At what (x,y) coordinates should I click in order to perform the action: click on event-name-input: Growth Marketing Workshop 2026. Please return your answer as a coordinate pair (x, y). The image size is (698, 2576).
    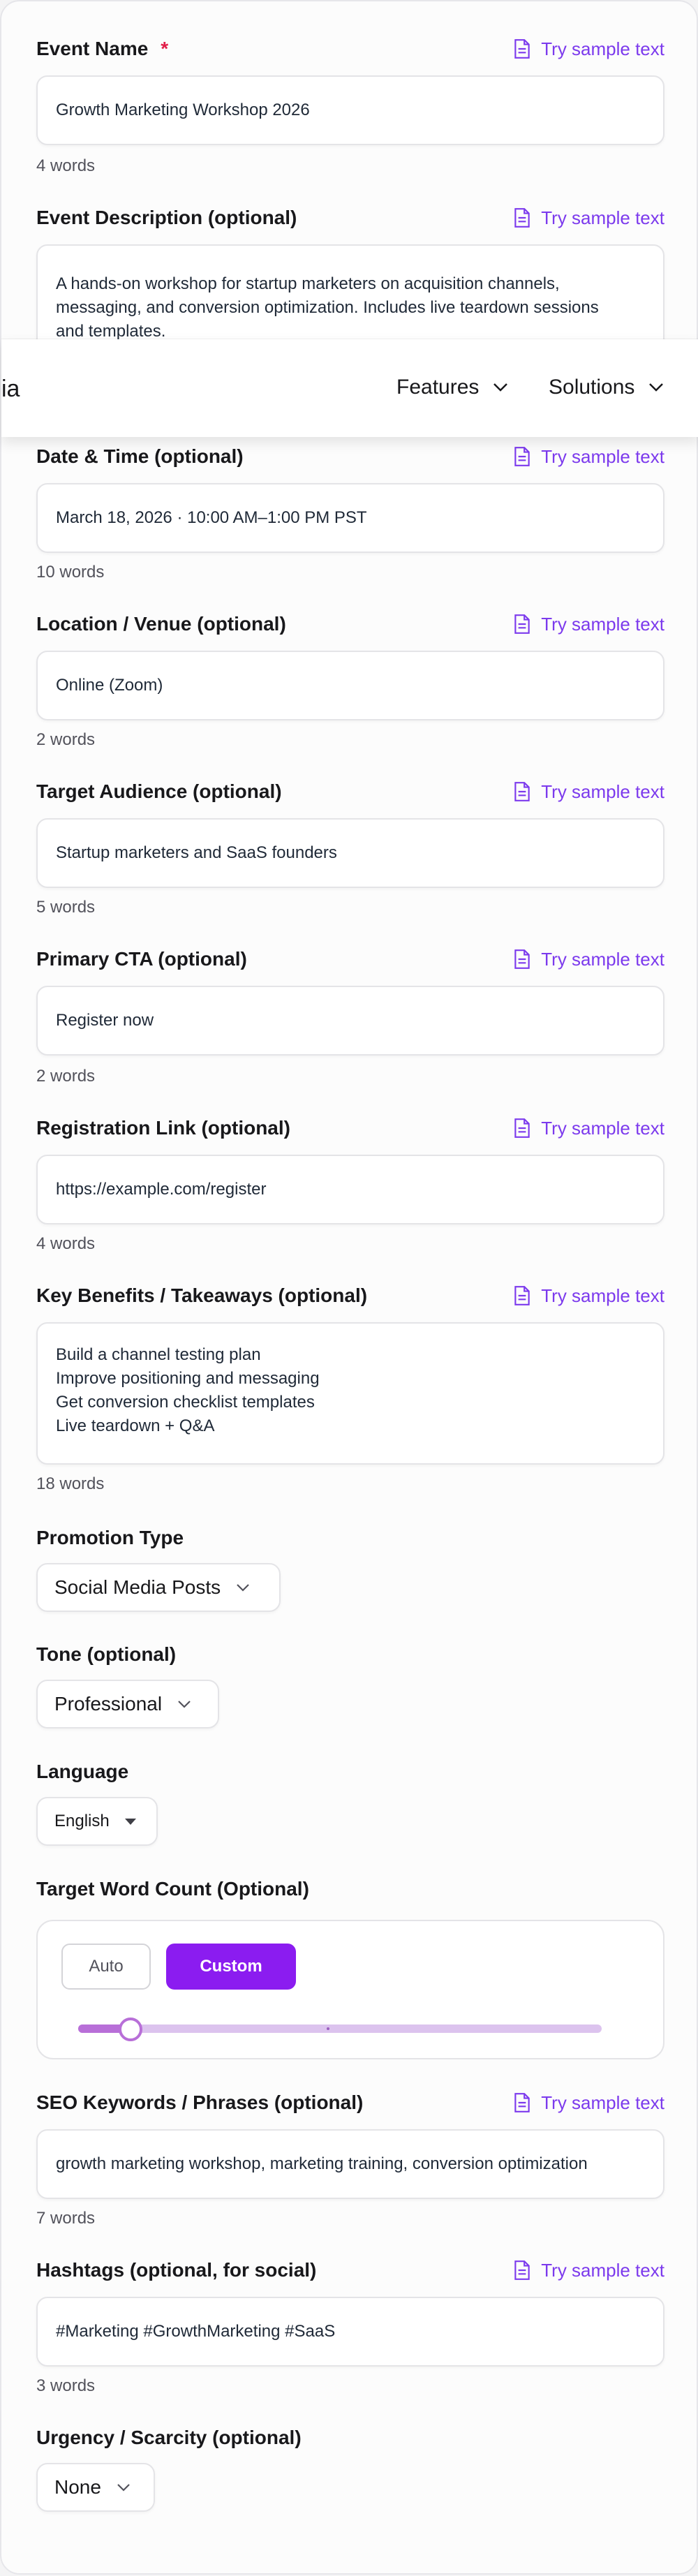
    Looking at the image, I should click on (350, 110).